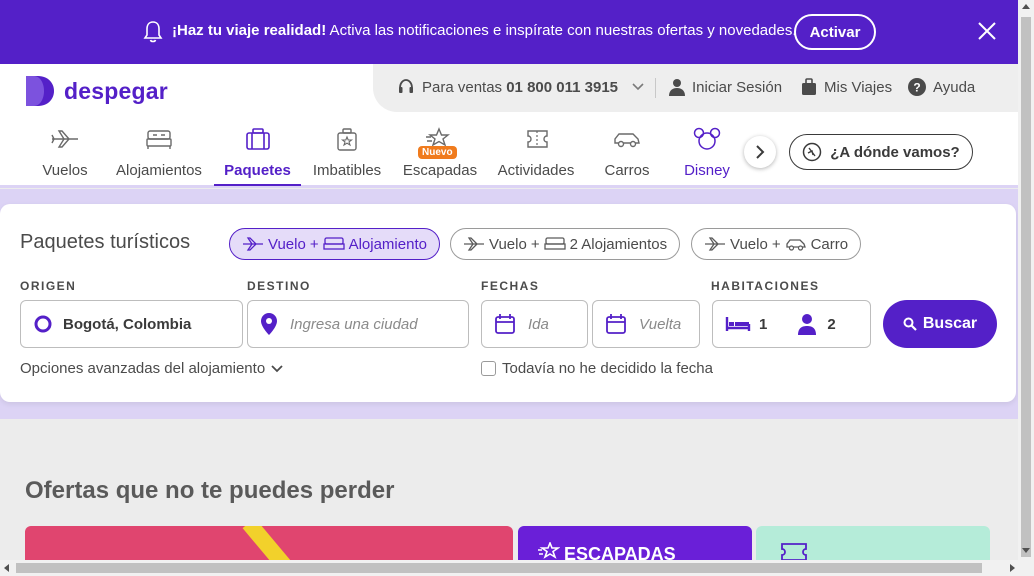 This screenshot has width=1034, height=576. I want to click on vuelta-placeholder: Vuelta, so click(660, 324).